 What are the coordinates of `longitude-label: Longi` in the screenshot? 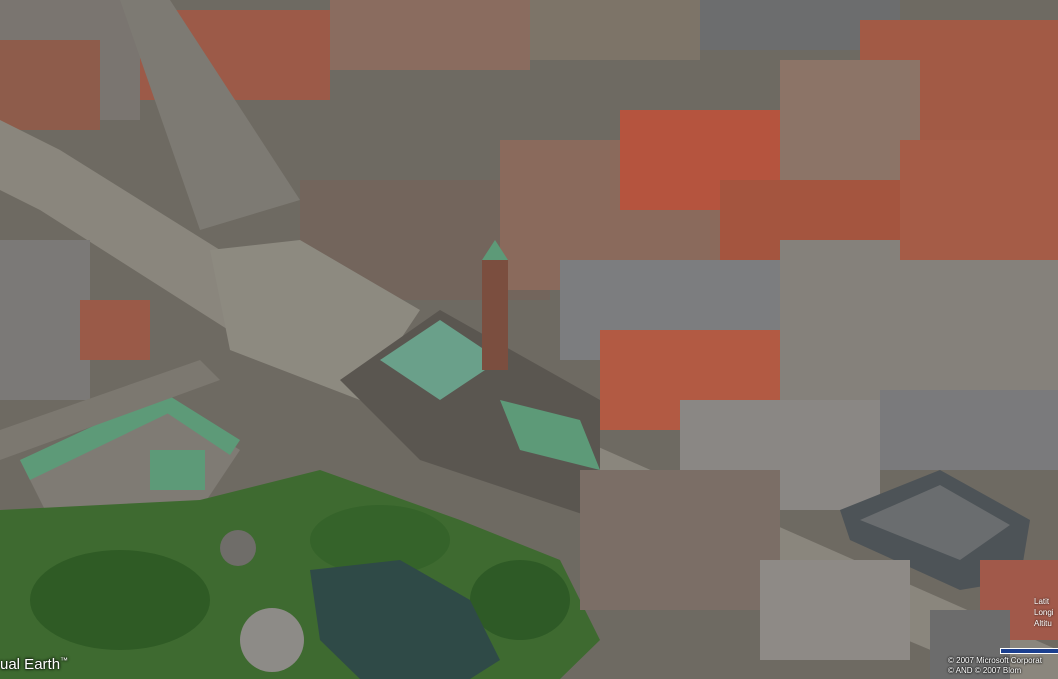 It's located at (1044, 612).